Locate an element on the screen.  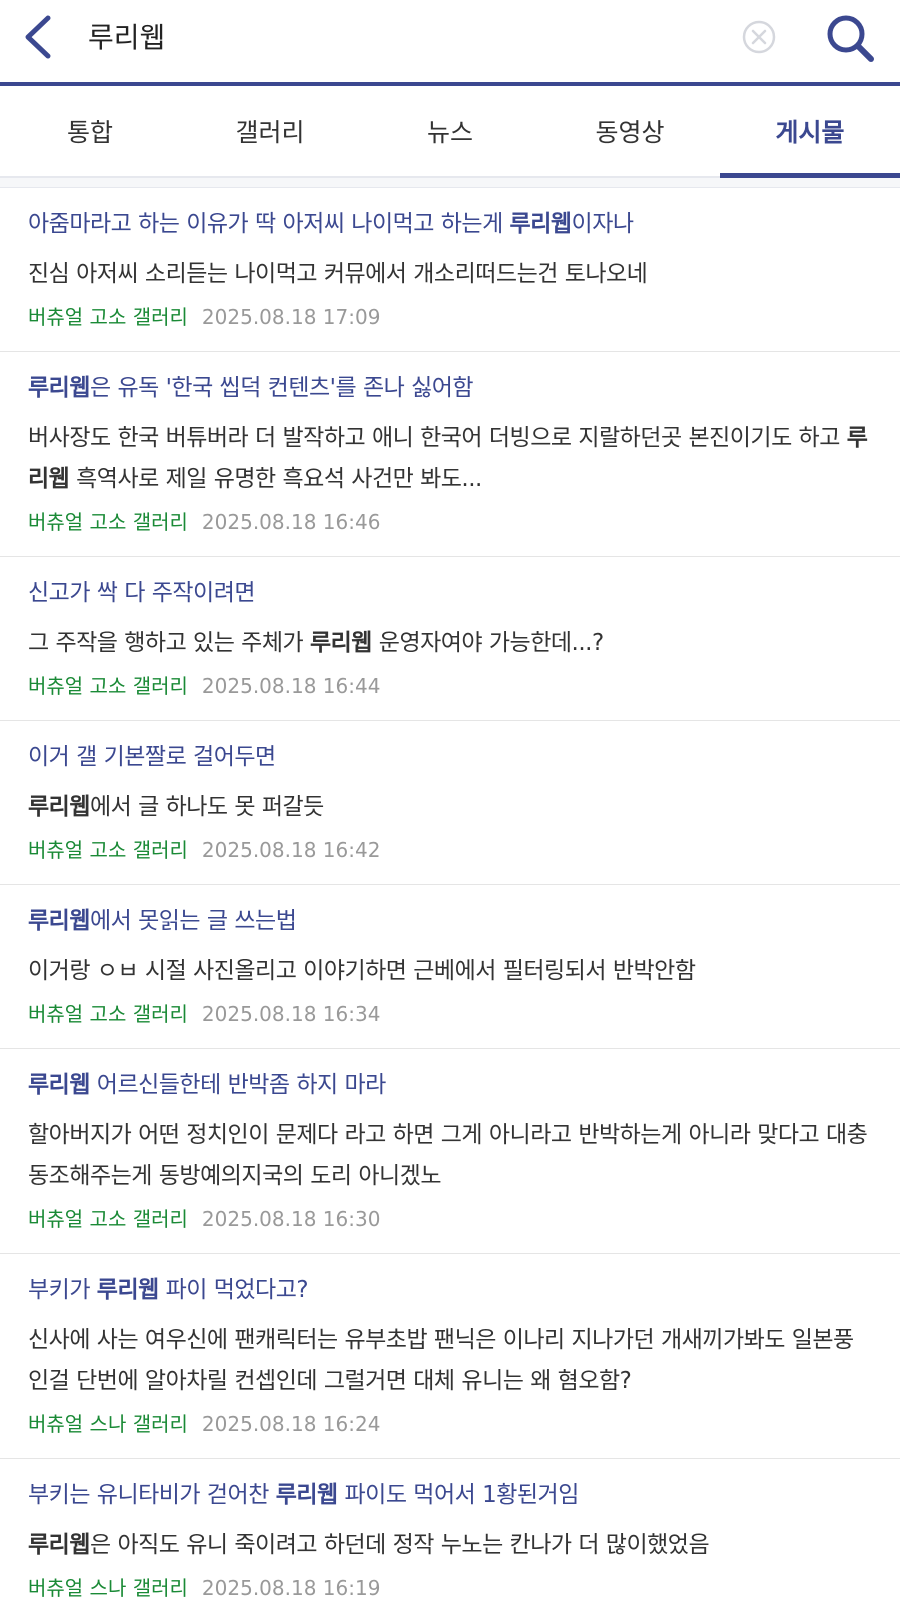
tab-gallery: 갤러리 is located at coordinates (270, 131).